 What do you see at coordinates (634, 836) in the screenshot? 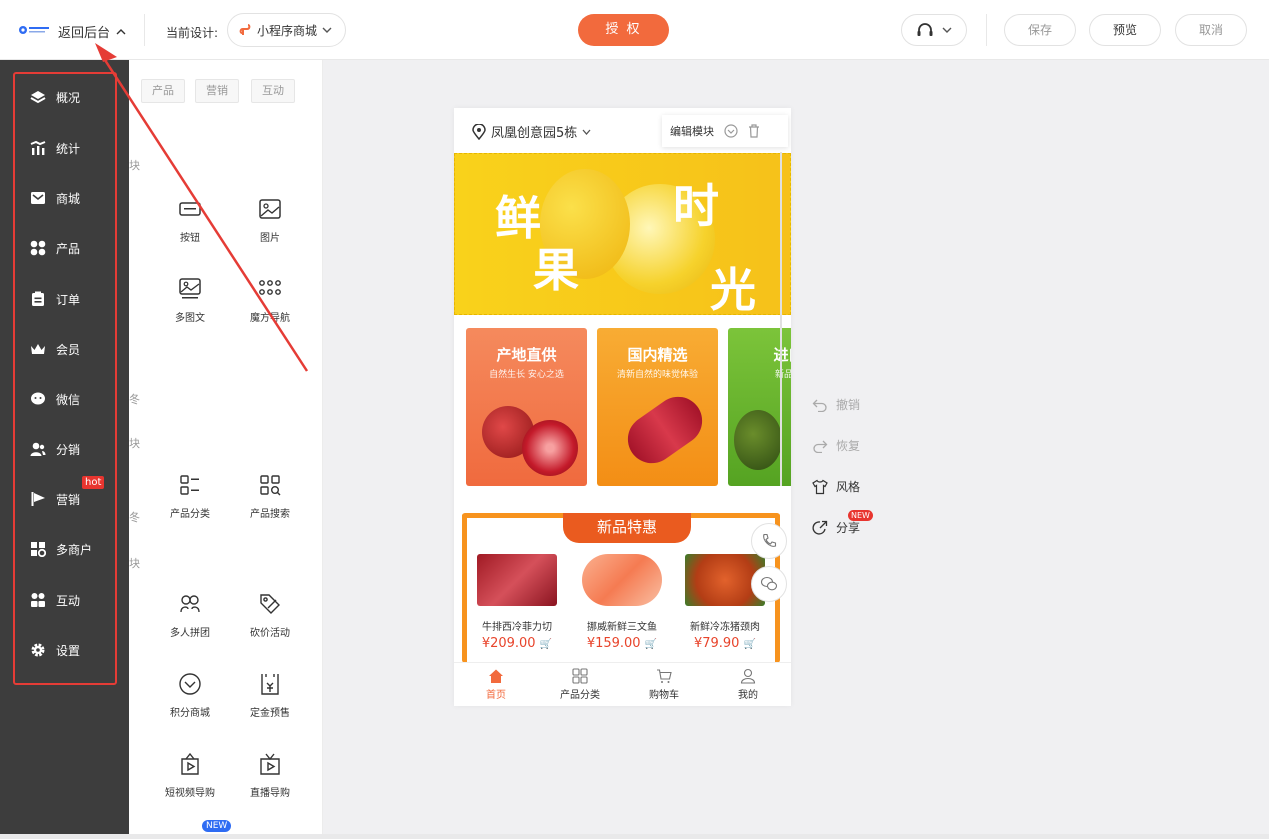
I see `bottom-scrollbar` at bounding box center [634, 836].